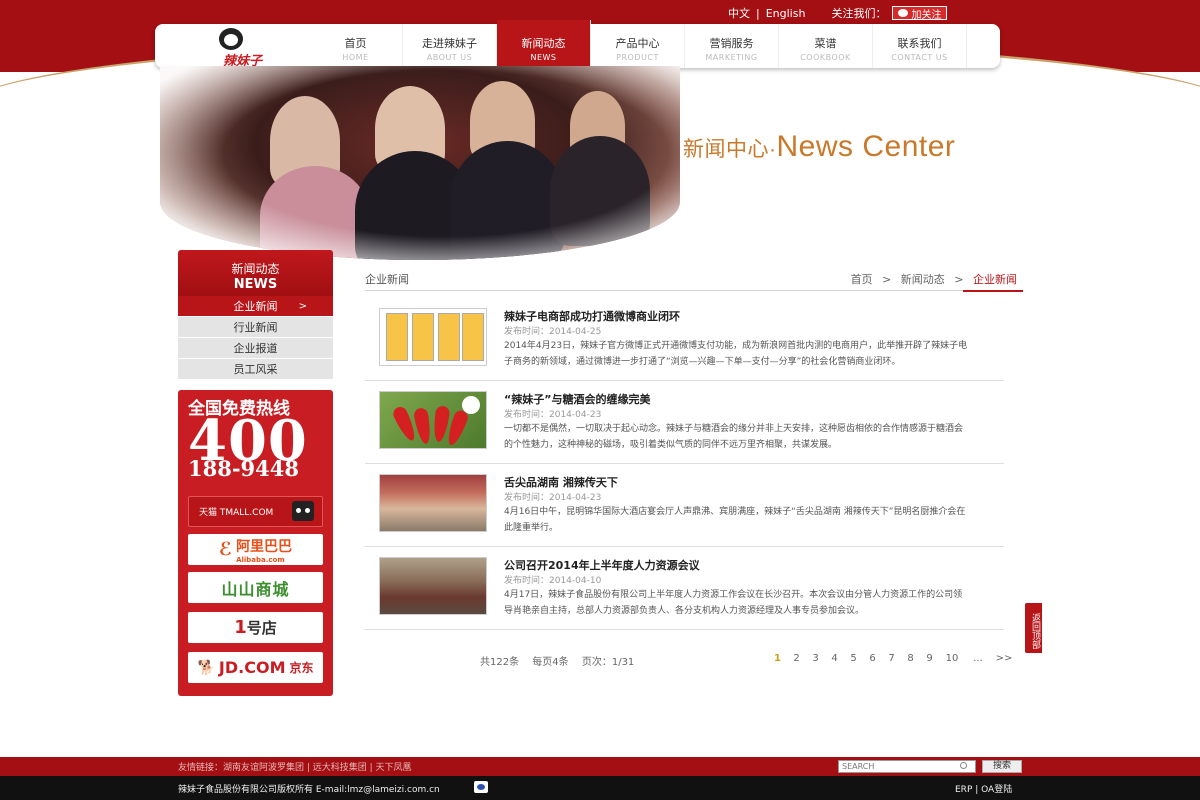 The height and width of the screenshot is (800, 1200). I want to click on news-title: 辣妹子电商部成功打通微博商业闭环, so click(592, 316).